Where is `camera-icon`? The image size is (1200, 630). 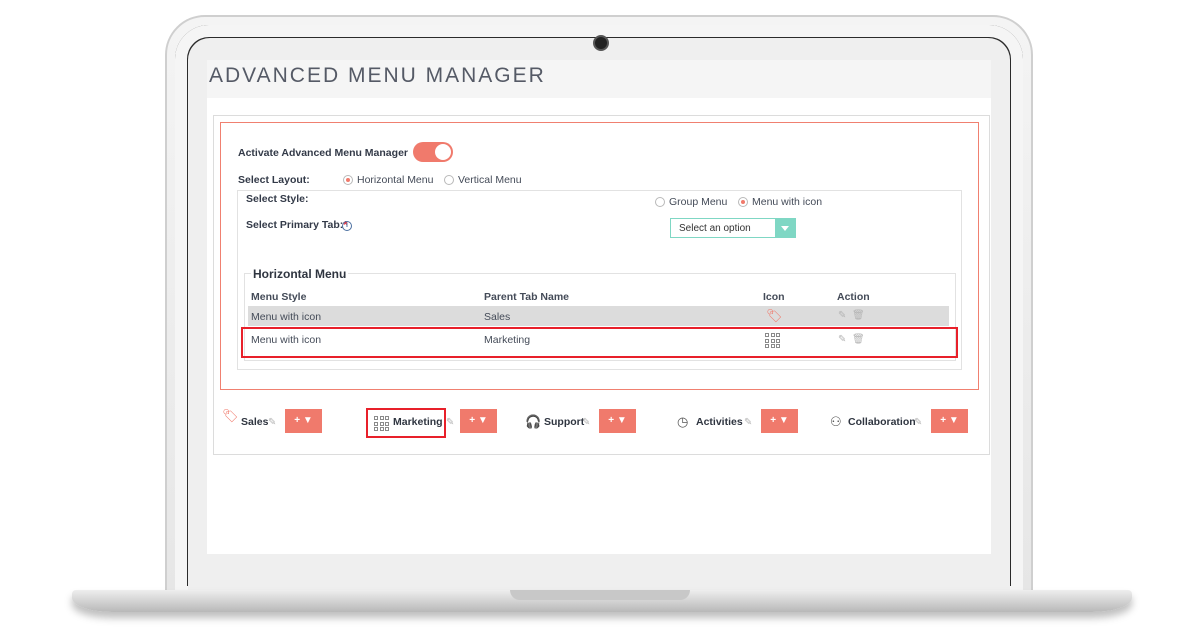
camera-icon is located at coordinates (601, 43).